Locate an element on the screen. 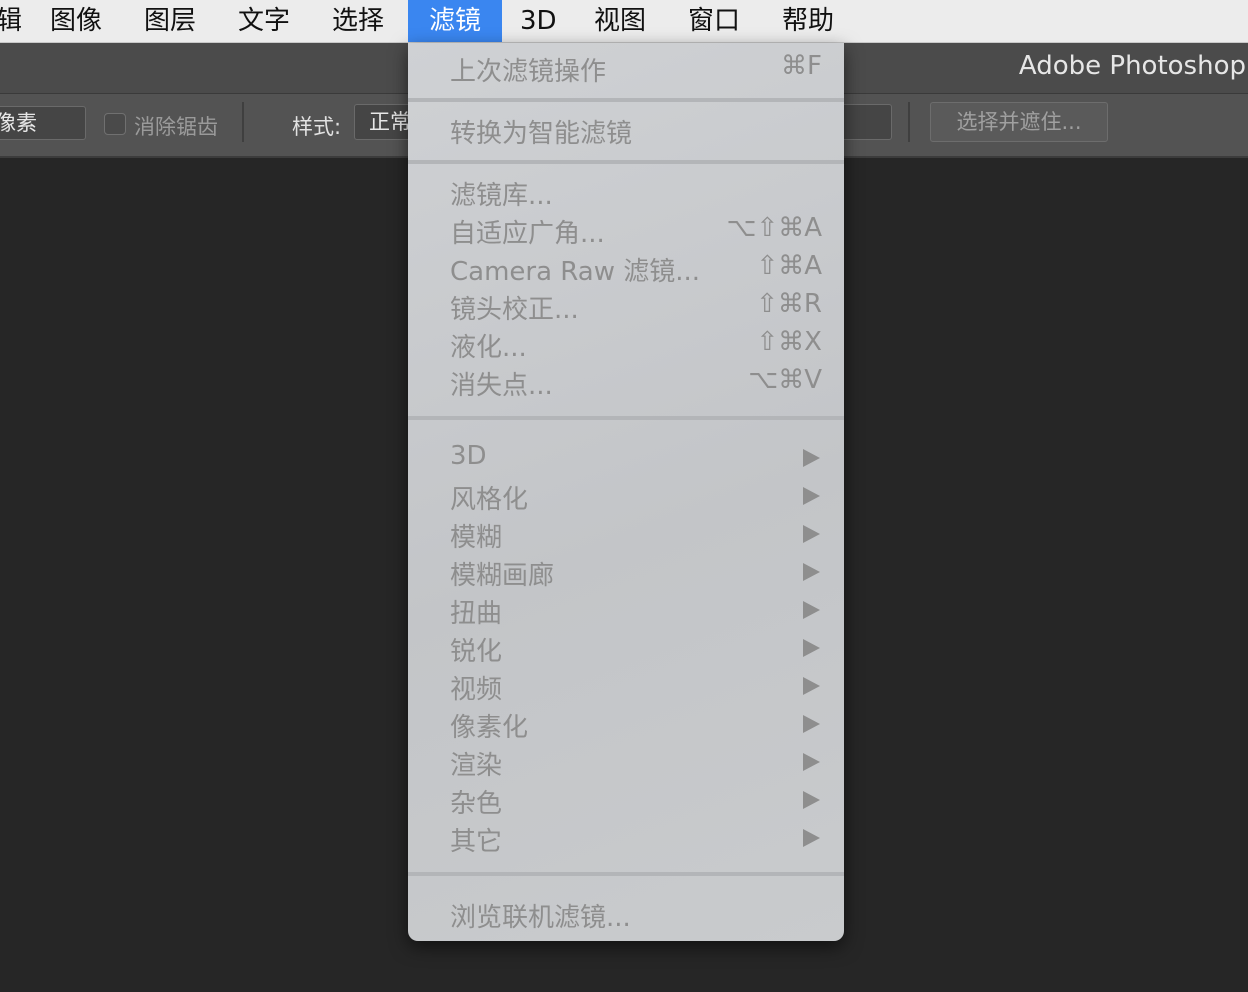  menu-item-label: 像素化 is located at coordinates (489, 728).